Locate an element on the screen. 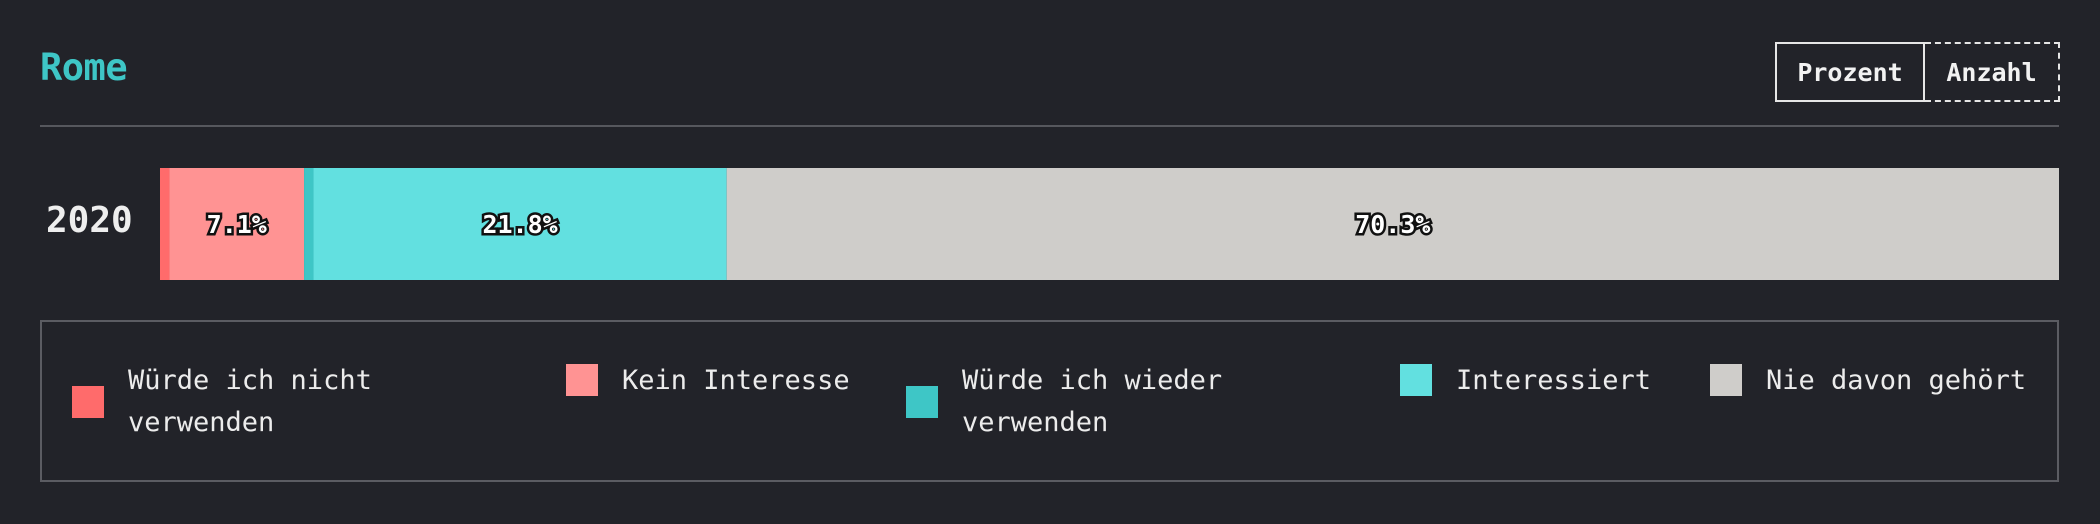  bar-segment-label: 21.8% is located at coordinates (519, 224).